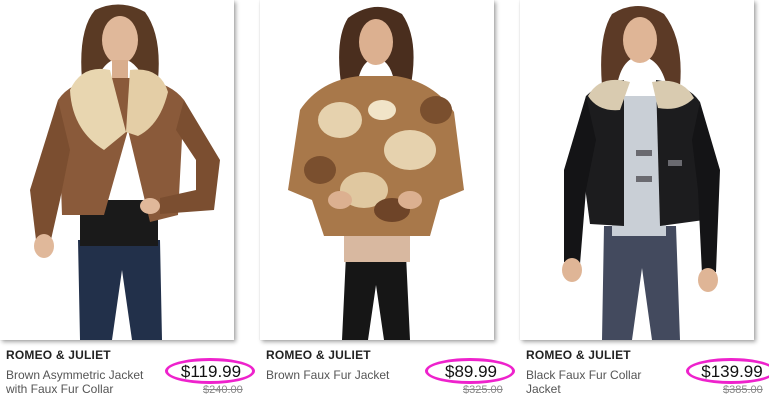  Describe the element at coordinates (483, 390) in the screenshot. I see `original-price: $325.00` at that location.